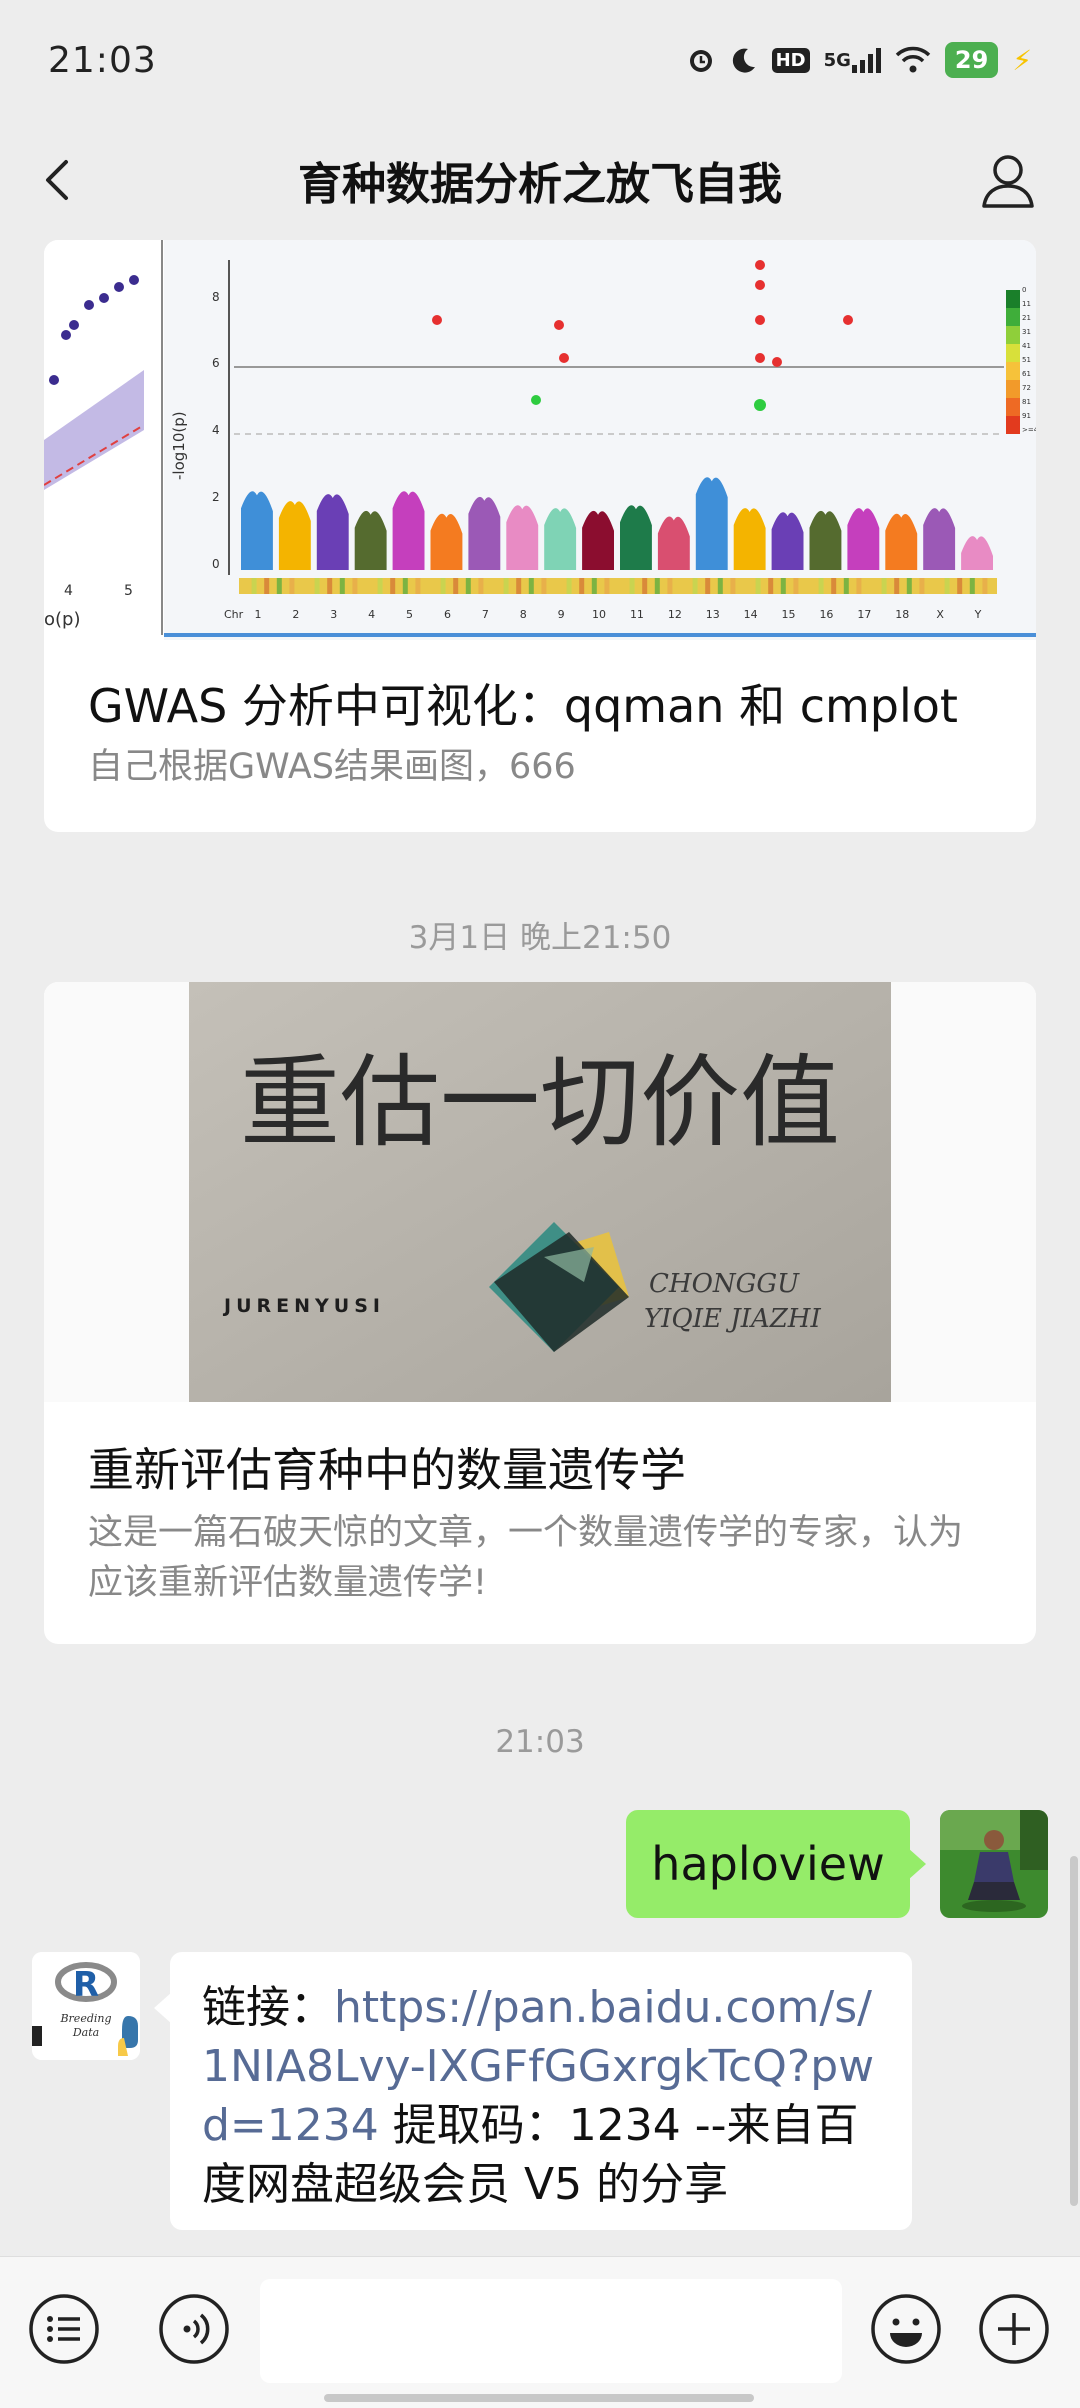  I want to click on user-profile-icon, so click(1008, 180).